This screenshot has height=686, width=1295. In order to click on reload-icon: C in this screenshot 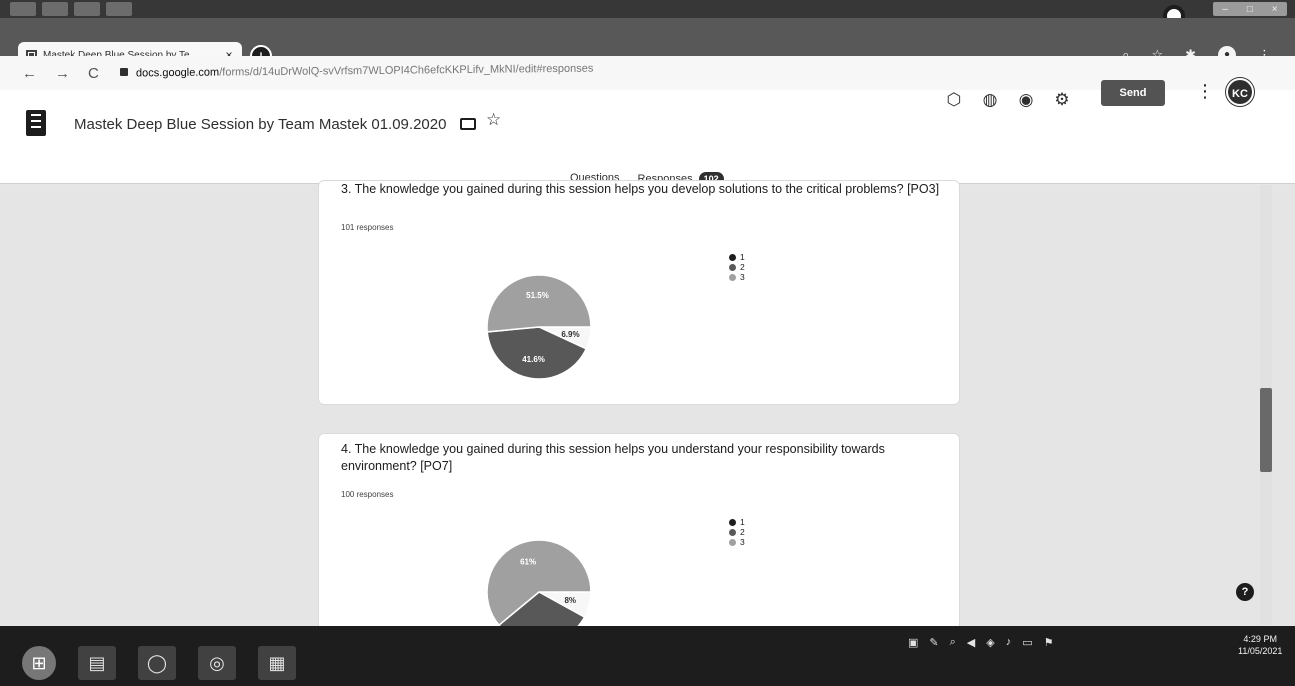, I will do `click(93, 73)`.